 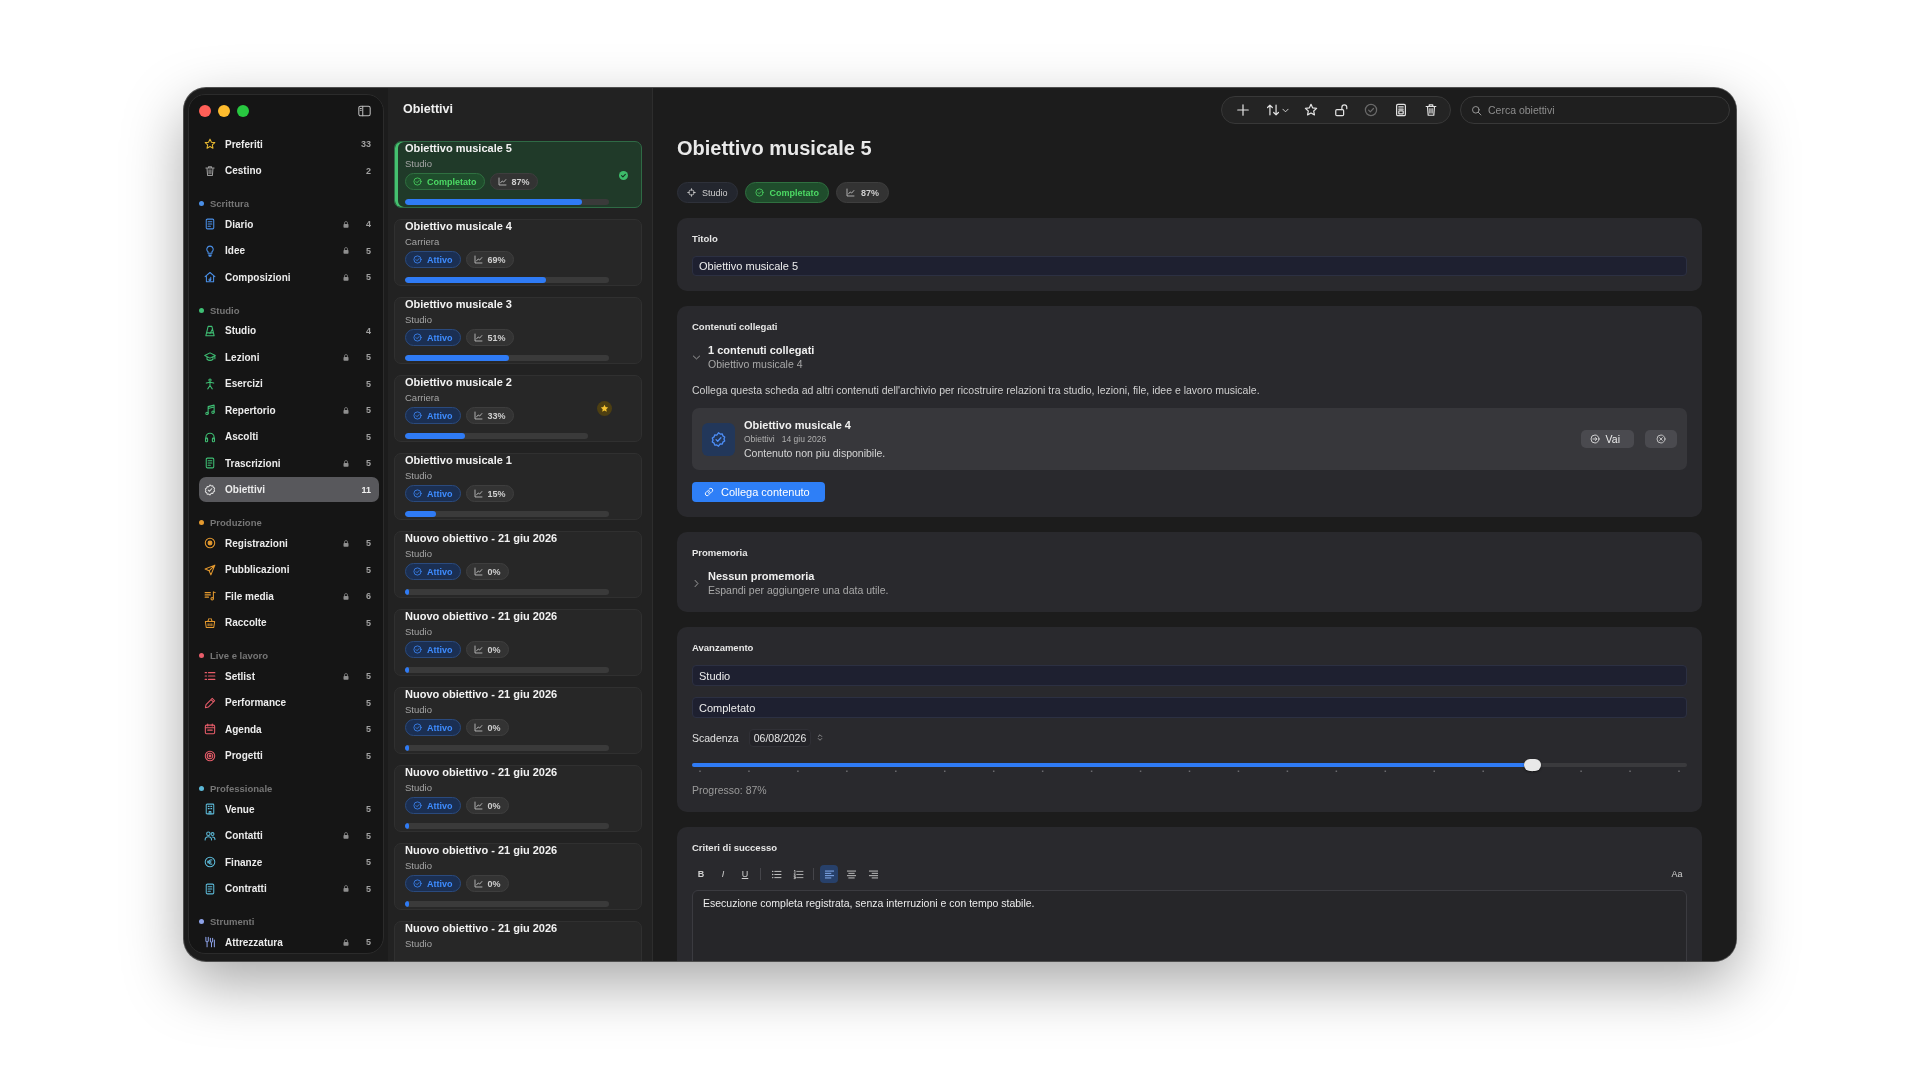 I want to click on sidebar-item: Preferiti 33, so click(x=289, y=144).